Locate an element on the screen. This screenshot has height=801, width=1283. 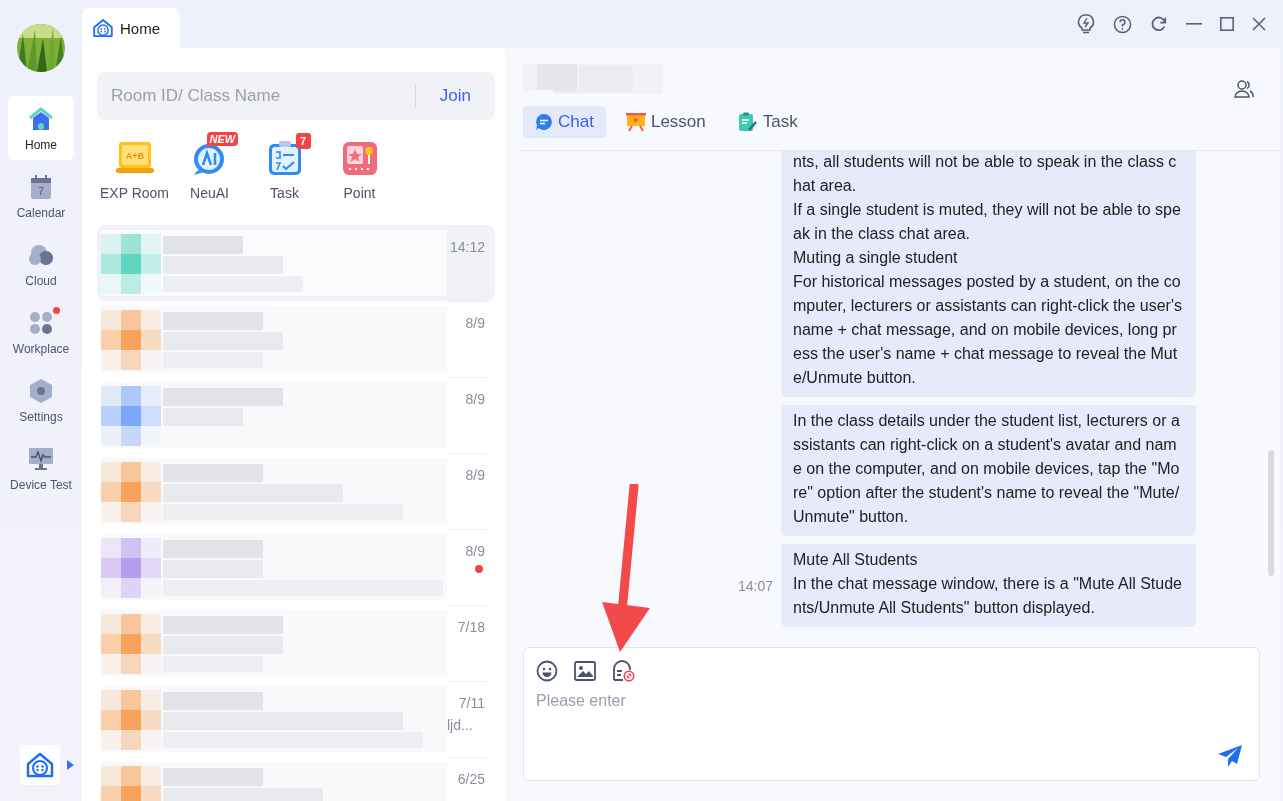
message-text: In the chat message window, there is a "Mute All Students/Unmute All Students" button displayed. is located at coordinates (988, 596).